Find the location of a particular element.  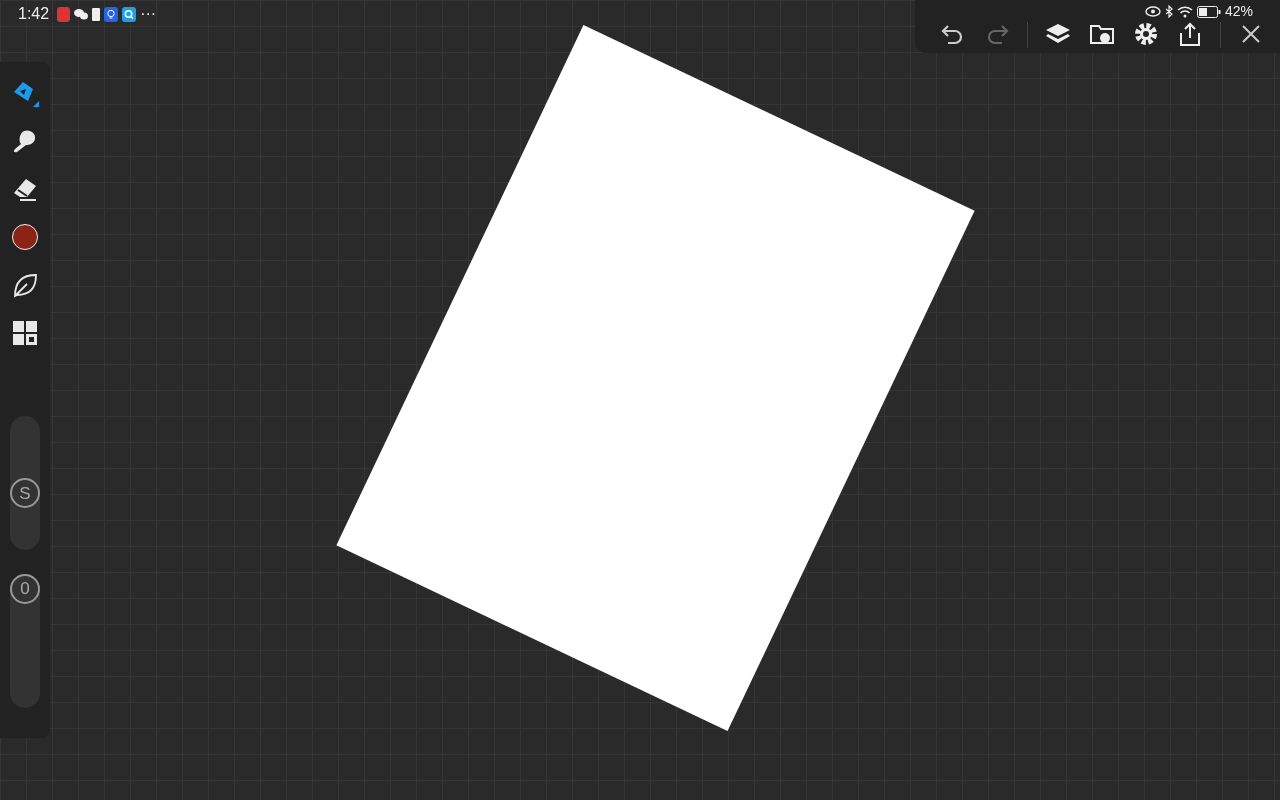

chat-bubbles-icon is located at coordinates (81, 14).